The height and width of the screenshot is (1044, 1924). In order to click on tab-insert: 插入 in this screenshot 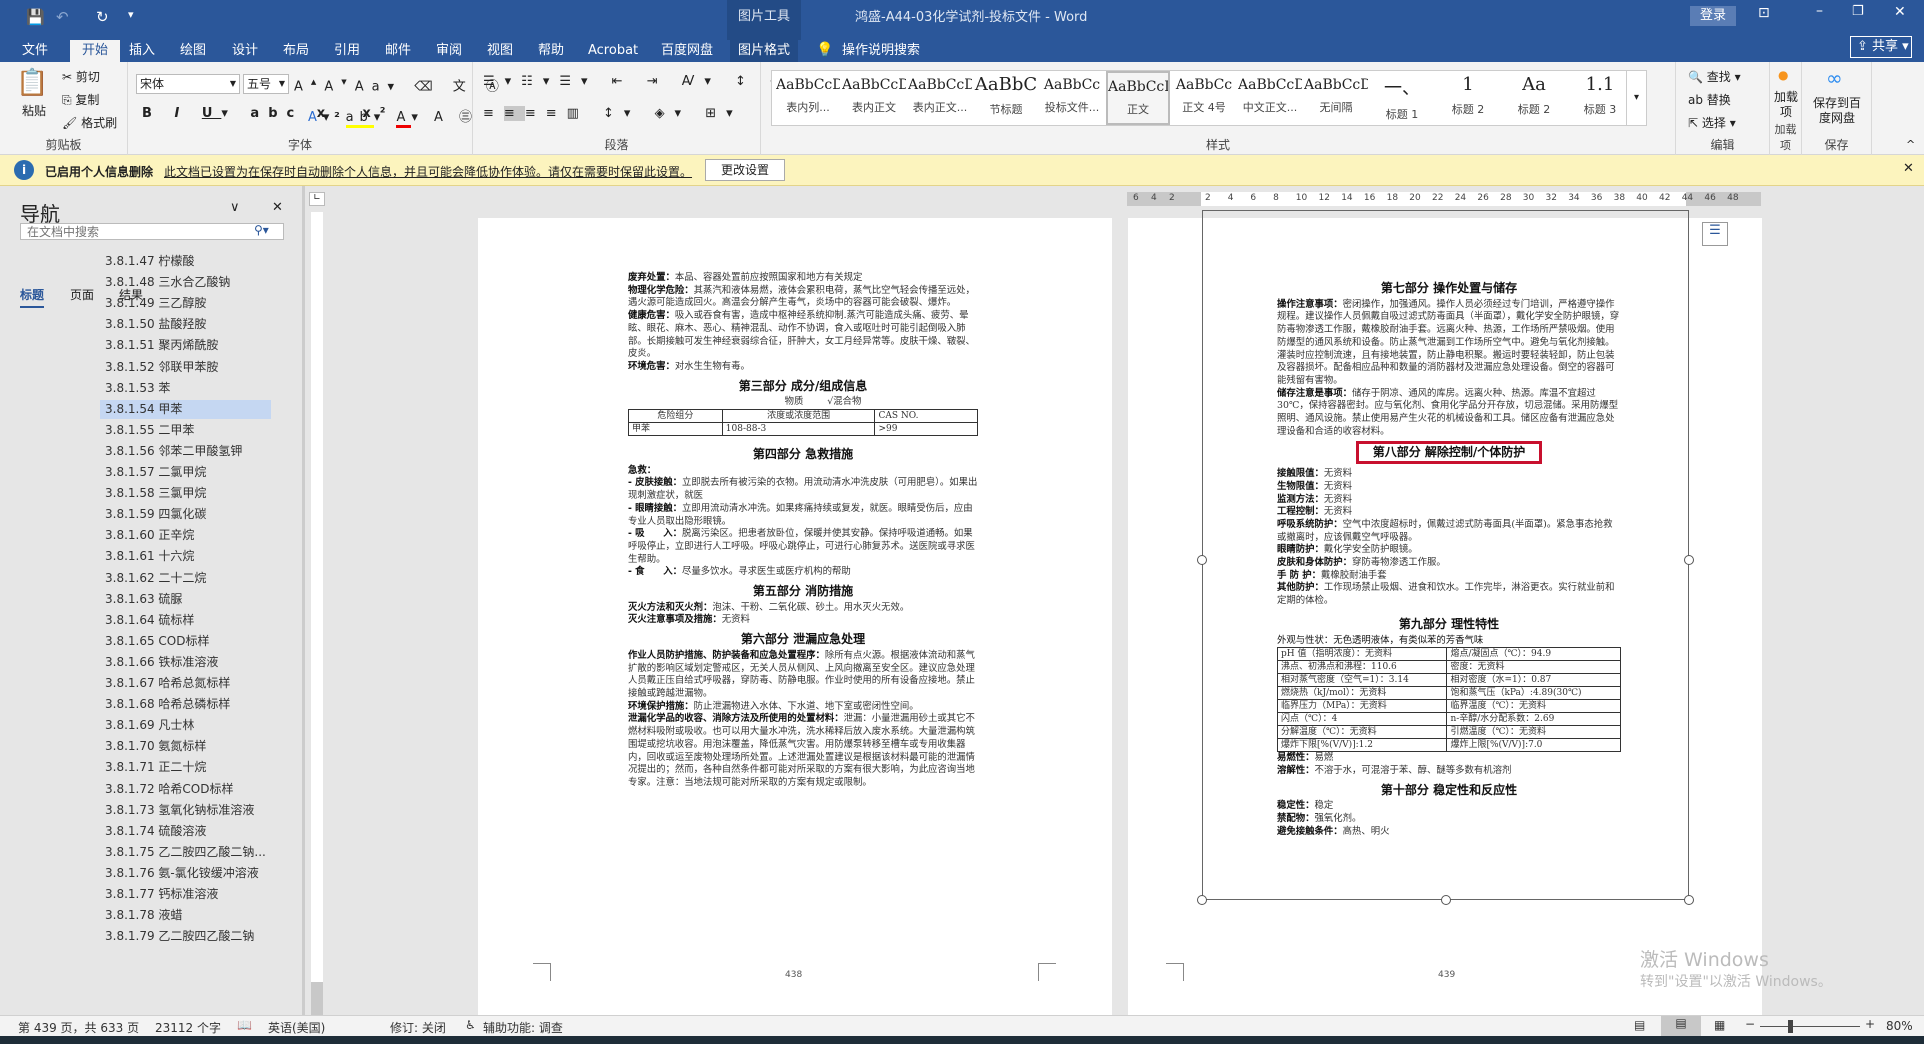, I will do `click(142, 51)`.